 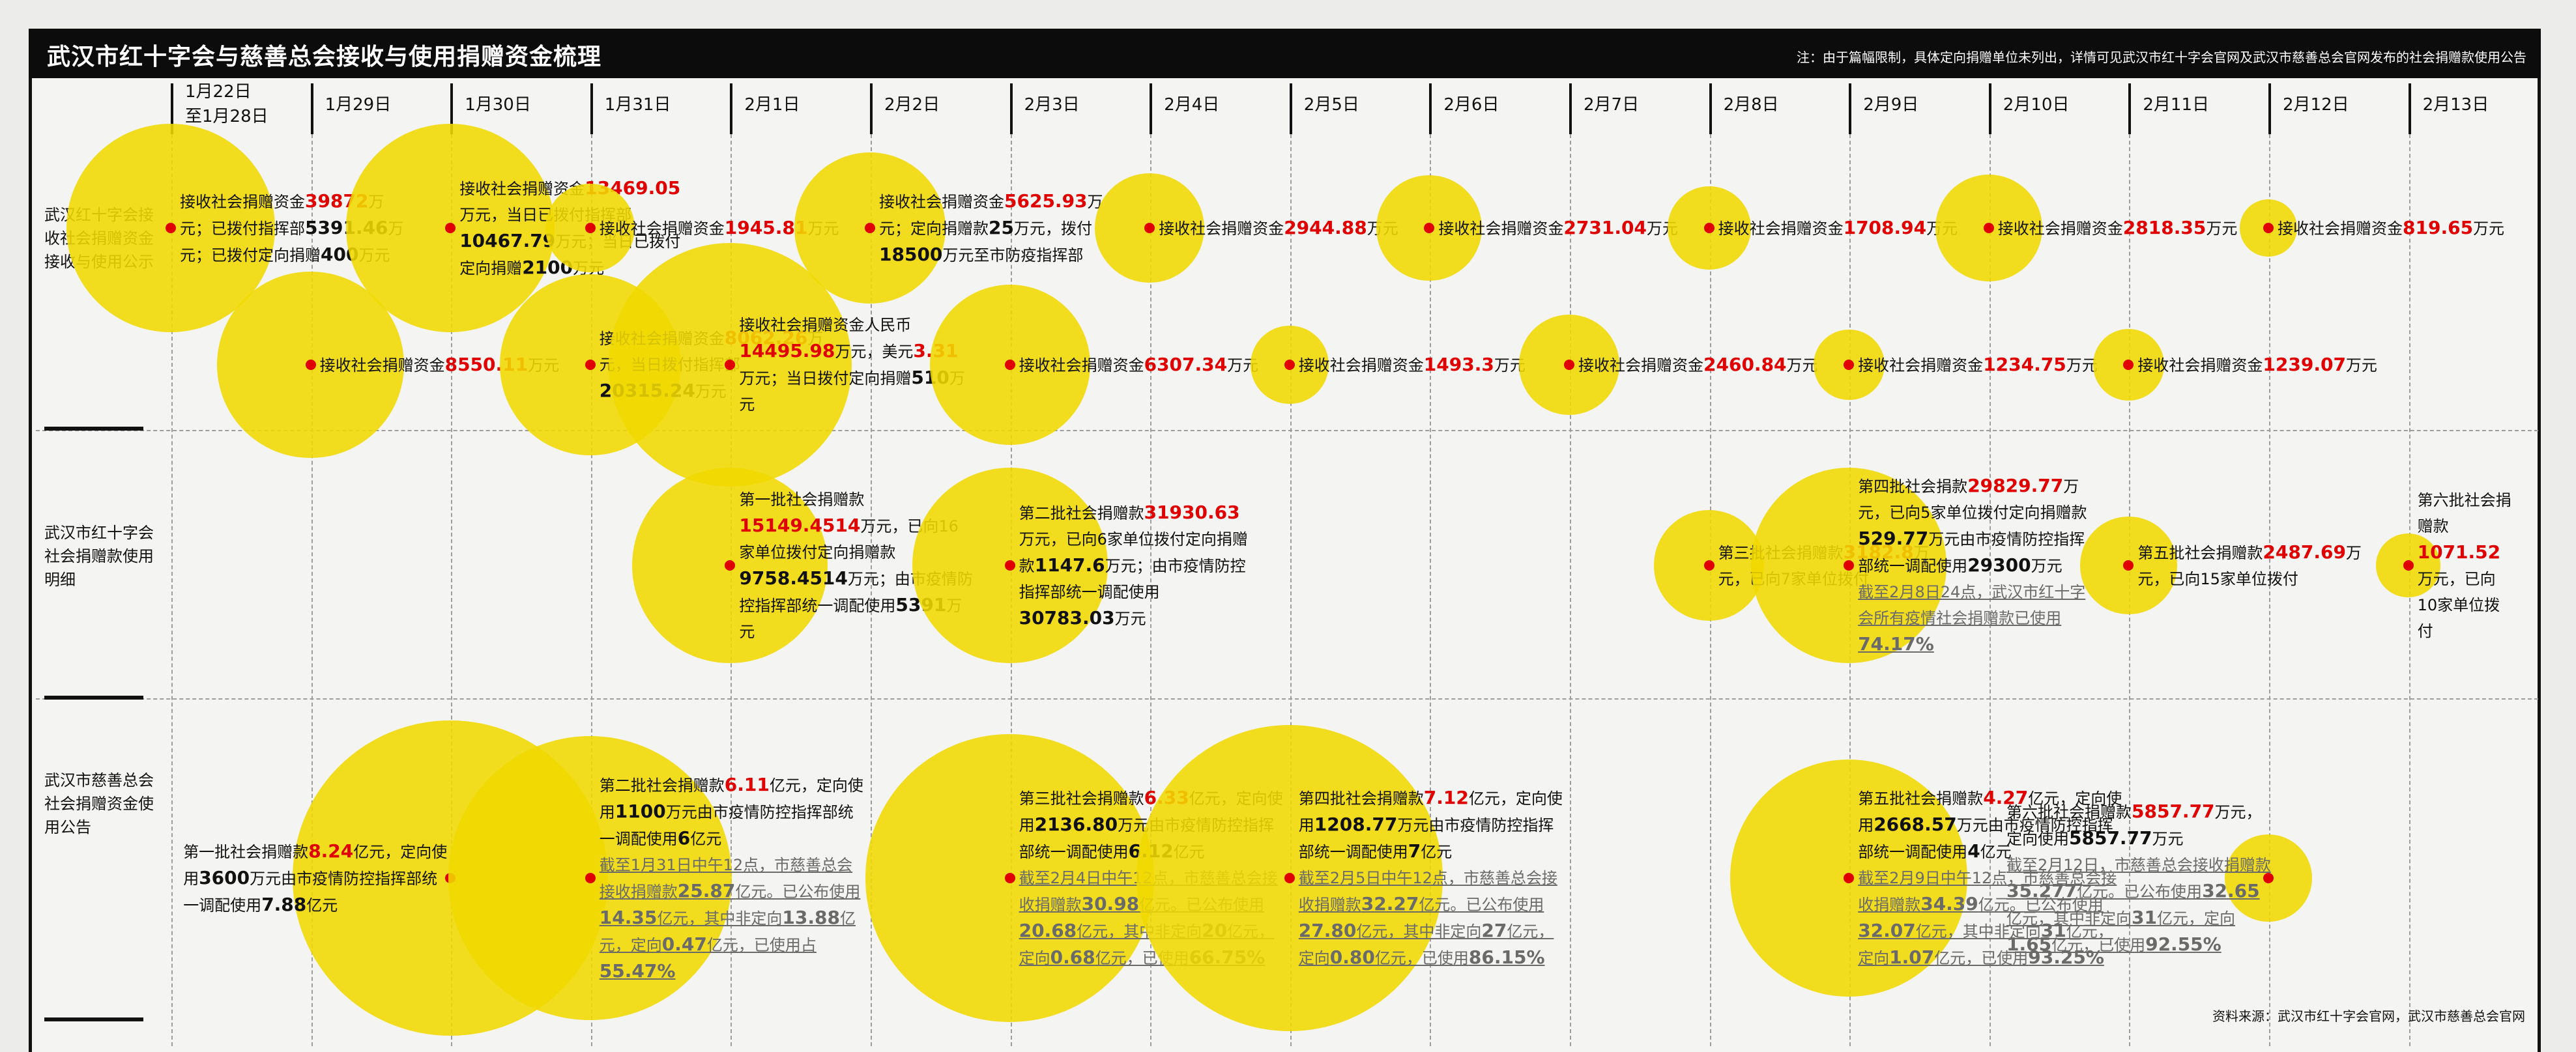 I want to click on date-label: 1月31日, so click(x=638, y=105).